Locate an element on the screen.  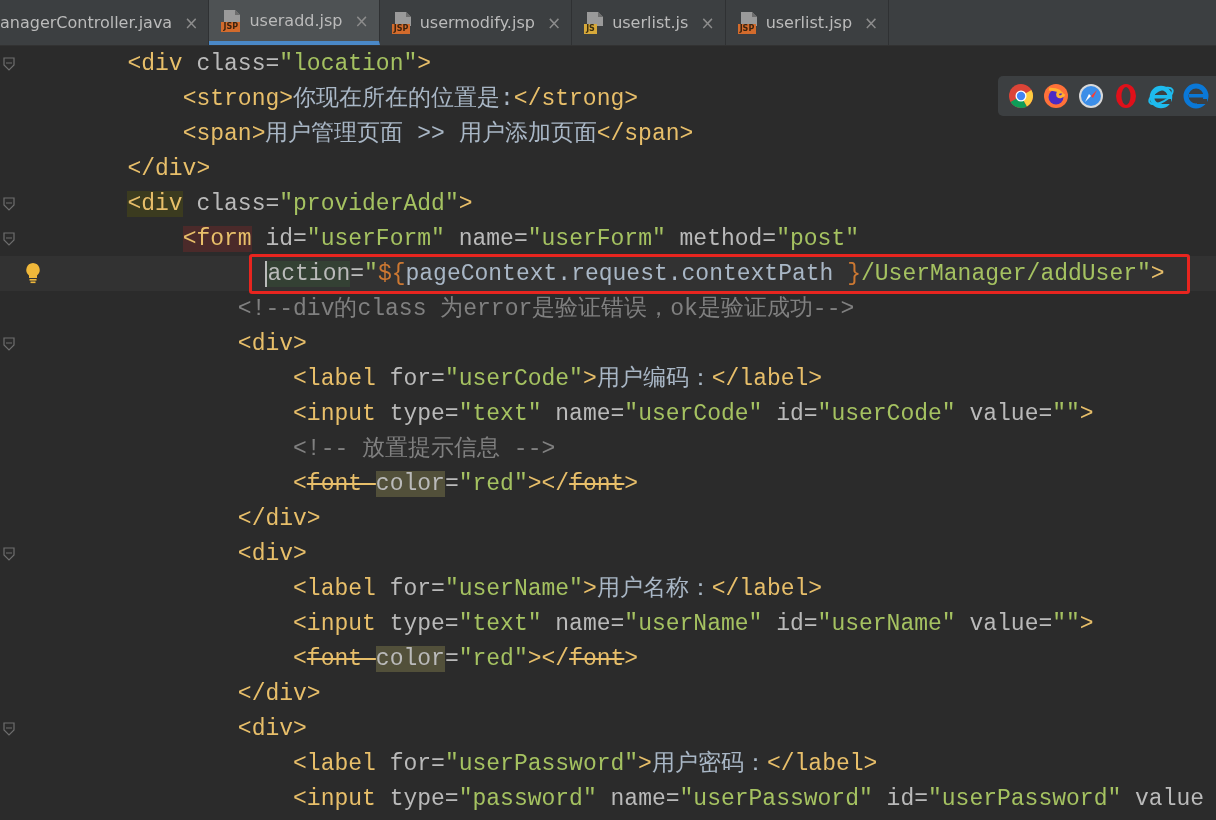
code-line: <span>用户管理页面 >> 用户添加页面</span> is located at coordinates (438, 134).